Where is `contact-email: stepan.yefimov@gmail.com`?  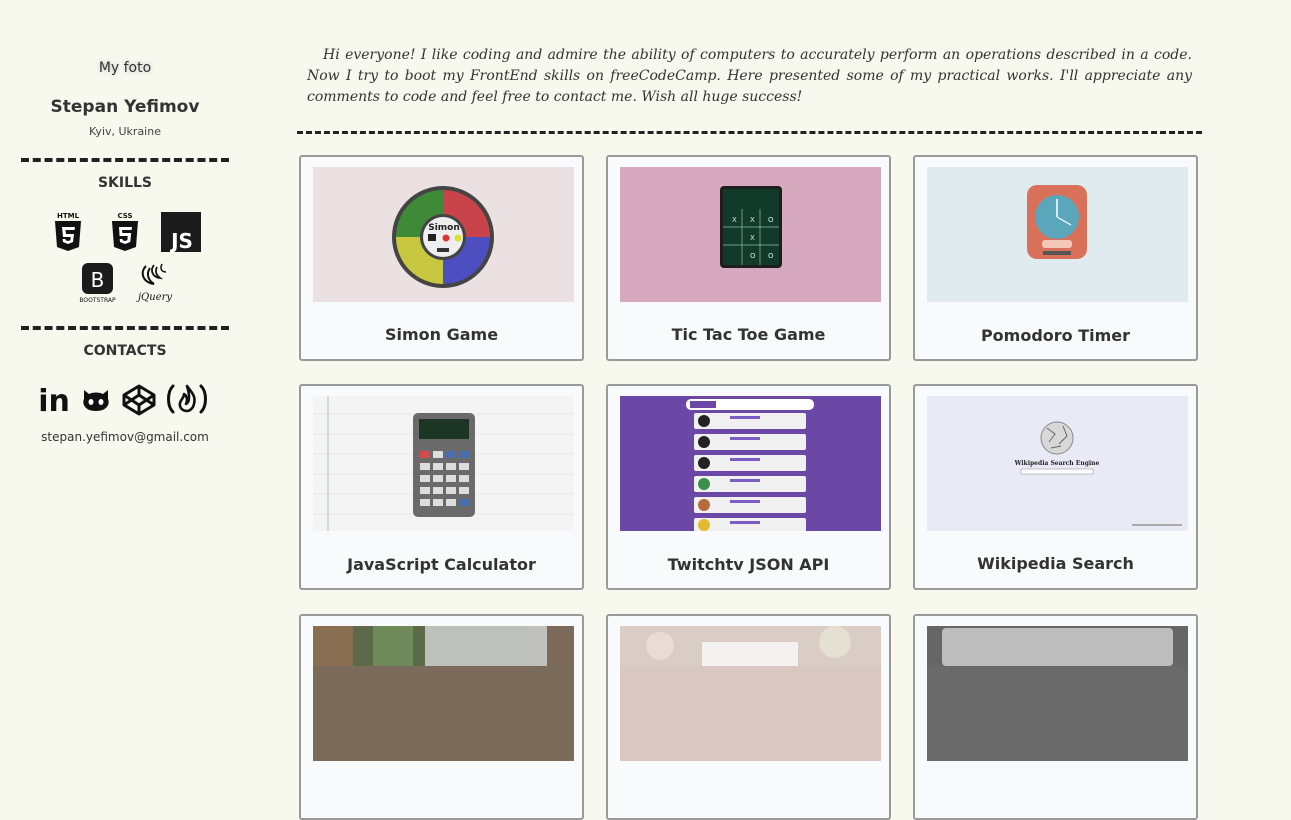
contact-email: stepan.yefimov@gmail.com is located at coordinates (125, 437).